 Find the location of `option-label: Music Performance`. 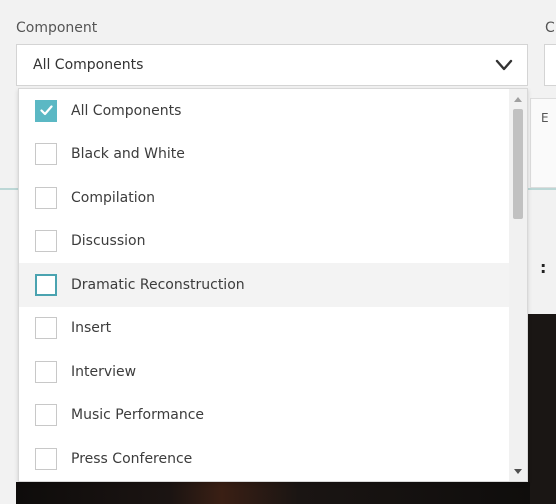

option-label: Music Performance is located at coordinates (137, 415).